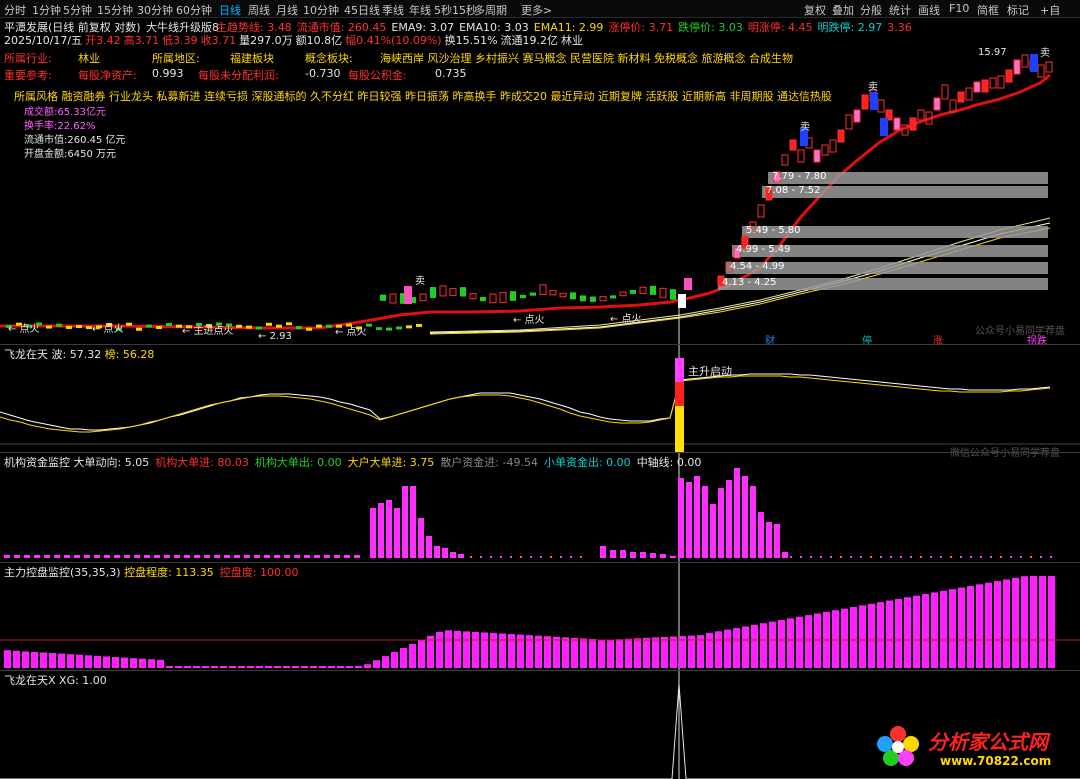 Image resolution: width=1080 pixels, height=779 pixels. I want to click on panel4-title: 主力控盘监控(35,35,3) 控盘程度: 113.35 控盘度: 100.00, so click(154, 572).